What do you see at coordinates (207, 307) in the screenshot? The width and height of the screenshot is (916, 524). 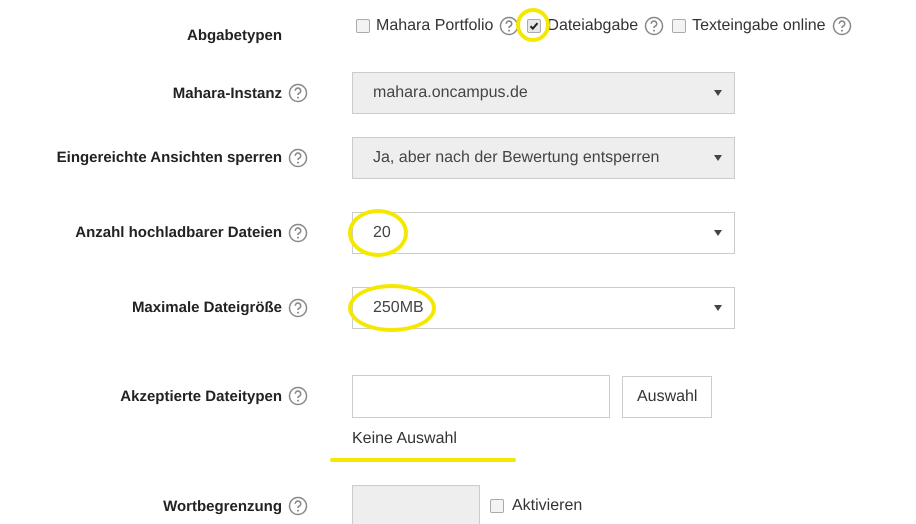 I see `field-label: Maximale Dateigröße` at bounding box center [207, 307].